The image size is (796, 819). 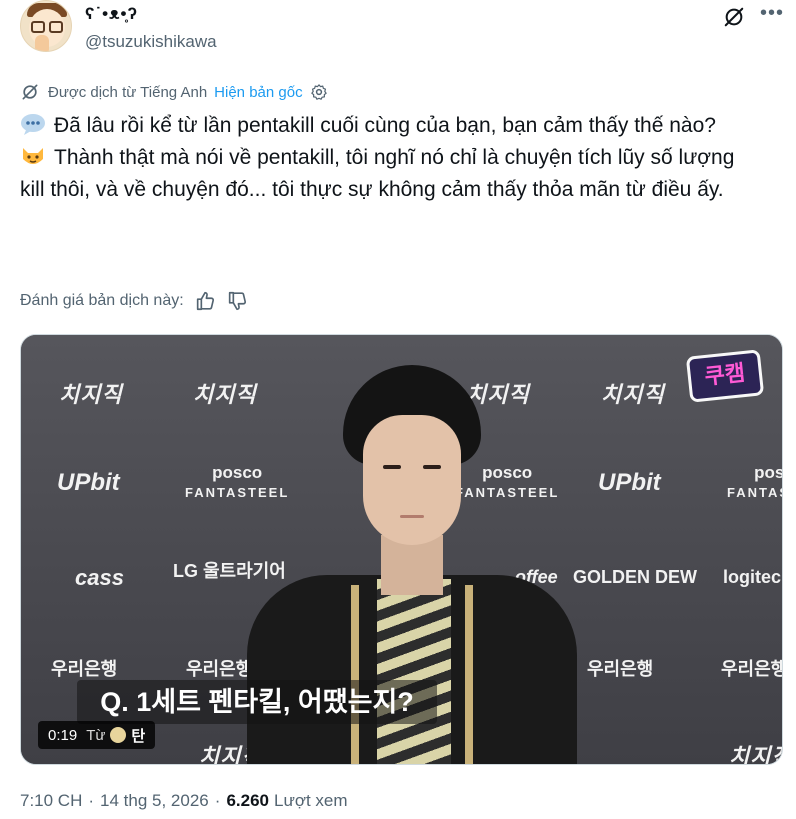 What do you see at coordinates (635, 577) in the screenshot?
I see `sponsor-logo-golden-dew: GOLDEN DEW` at bounding box center [635, 577].